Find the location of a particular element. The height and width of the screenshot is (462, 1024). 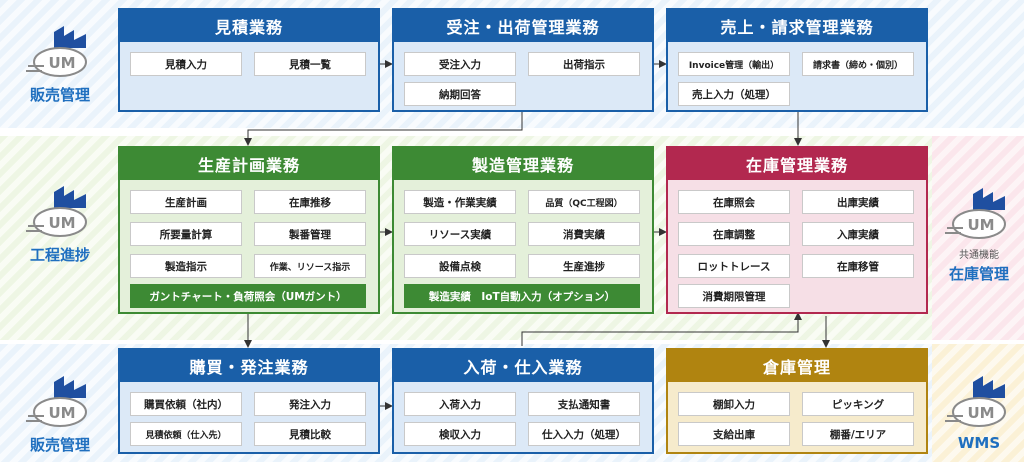

side-wms: UM WMS is located at coordinates (979, 410).